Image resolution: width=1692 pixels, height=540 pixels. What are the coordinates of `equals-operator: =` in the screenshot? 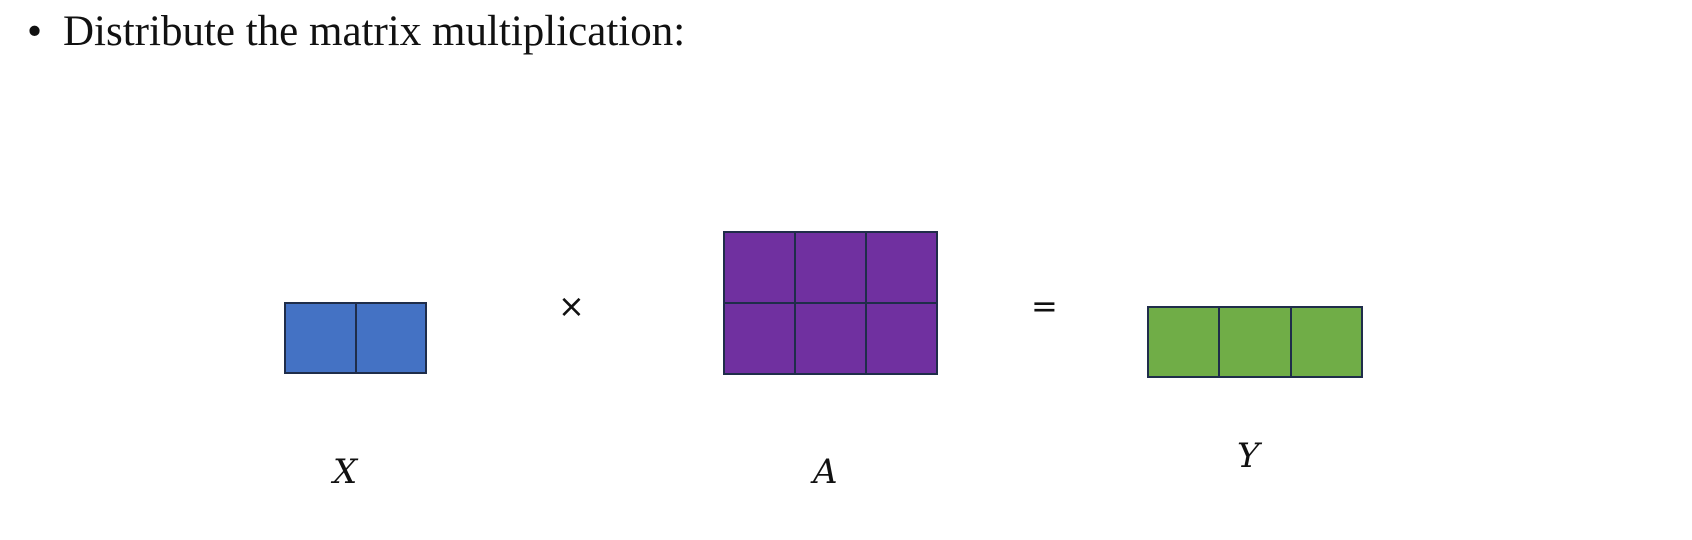 It's located at (1044, 306).